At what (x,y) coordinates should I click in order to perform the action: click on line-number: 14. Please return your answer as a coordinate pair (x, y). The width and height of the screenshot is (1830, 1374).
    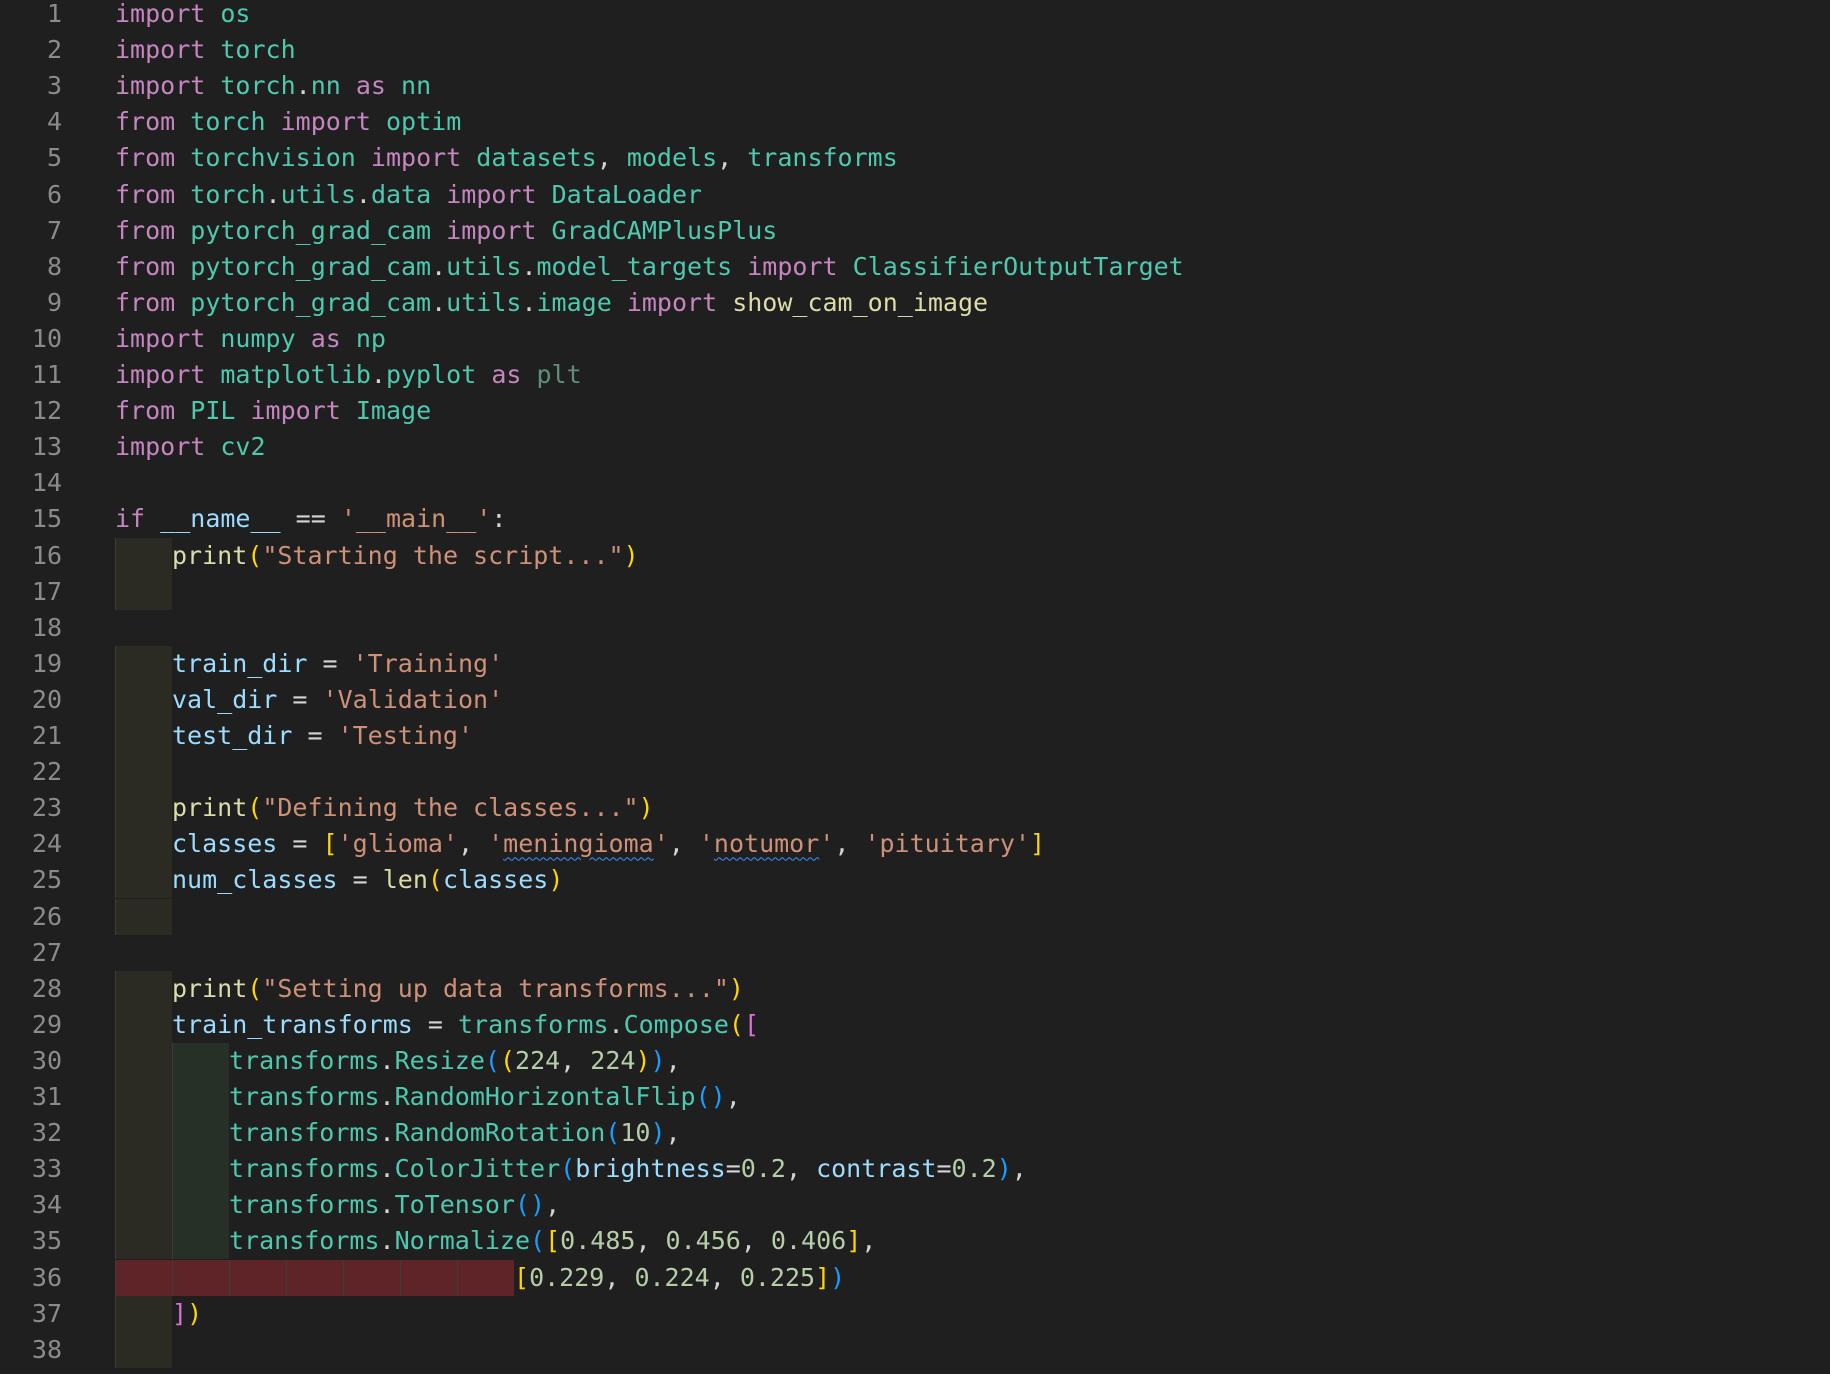
    Looking at the image, I should click on (46, 483).